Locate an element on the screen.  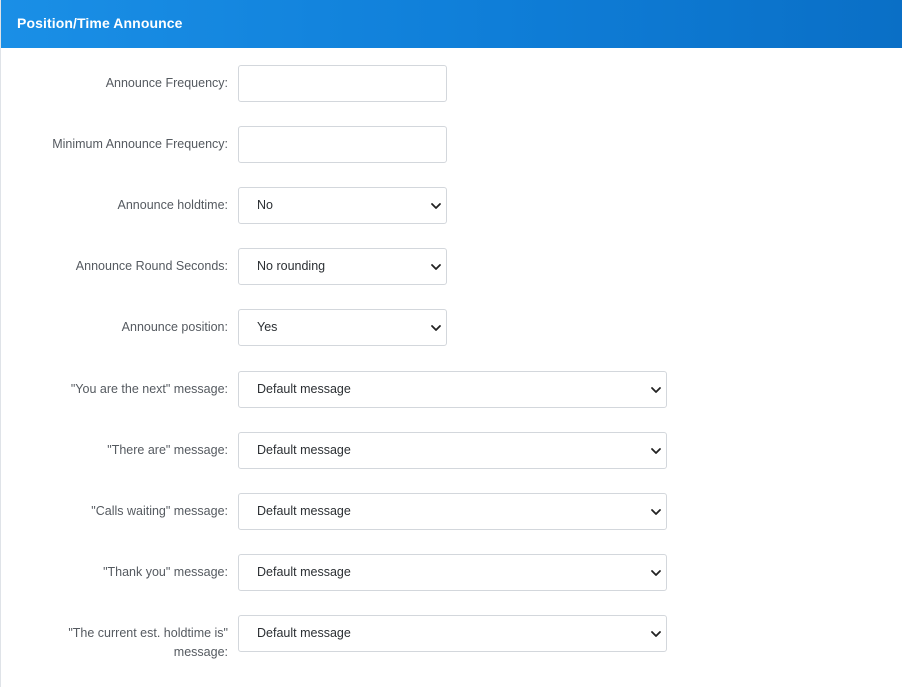
announce-frequency-row: Announce Frequency: is located at coordinates (451, 84).